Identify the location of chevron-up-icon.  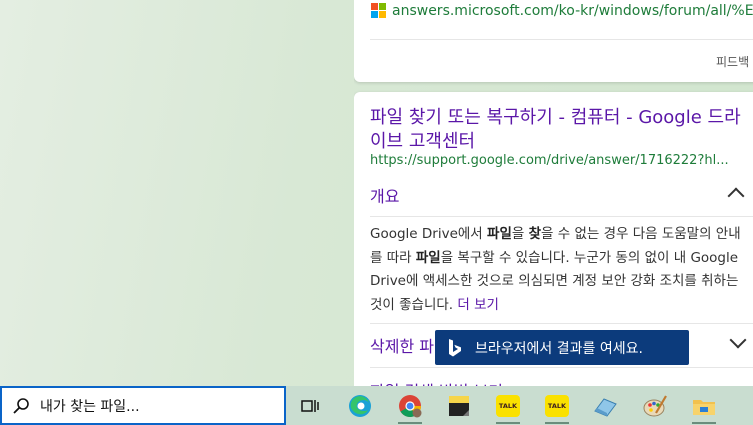
(736, 196).